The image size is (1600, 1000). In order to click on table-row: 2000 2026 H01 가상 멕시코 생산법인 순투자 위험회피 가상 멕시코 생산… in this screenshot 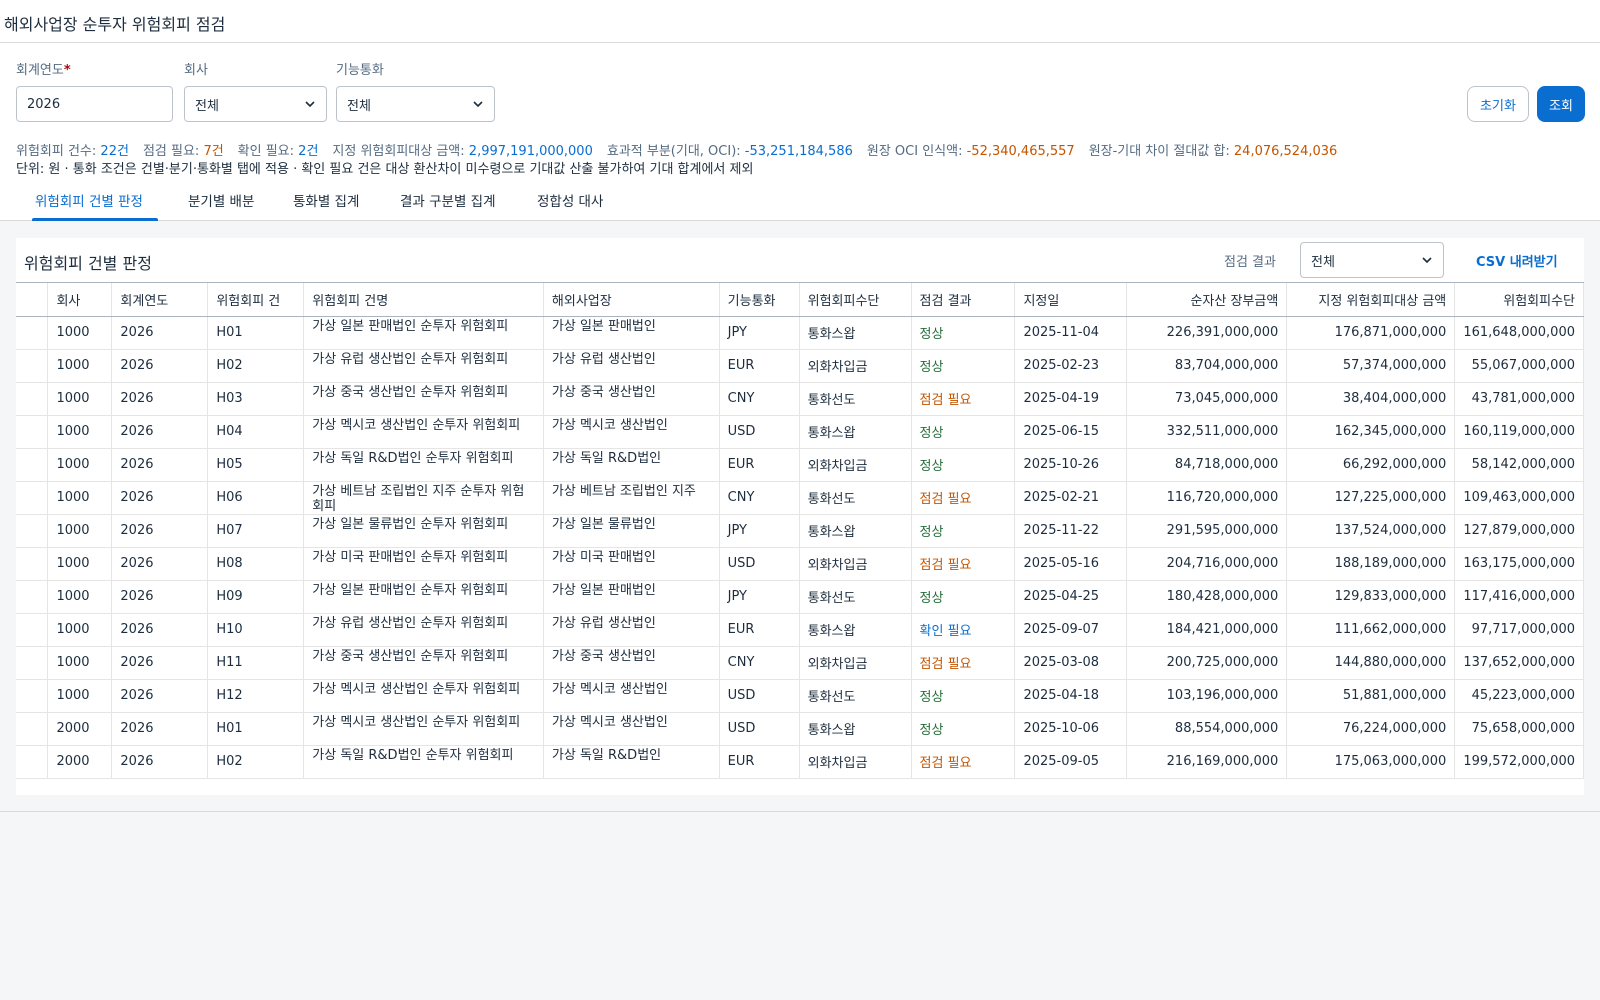, I will do `click(800, 729)`.